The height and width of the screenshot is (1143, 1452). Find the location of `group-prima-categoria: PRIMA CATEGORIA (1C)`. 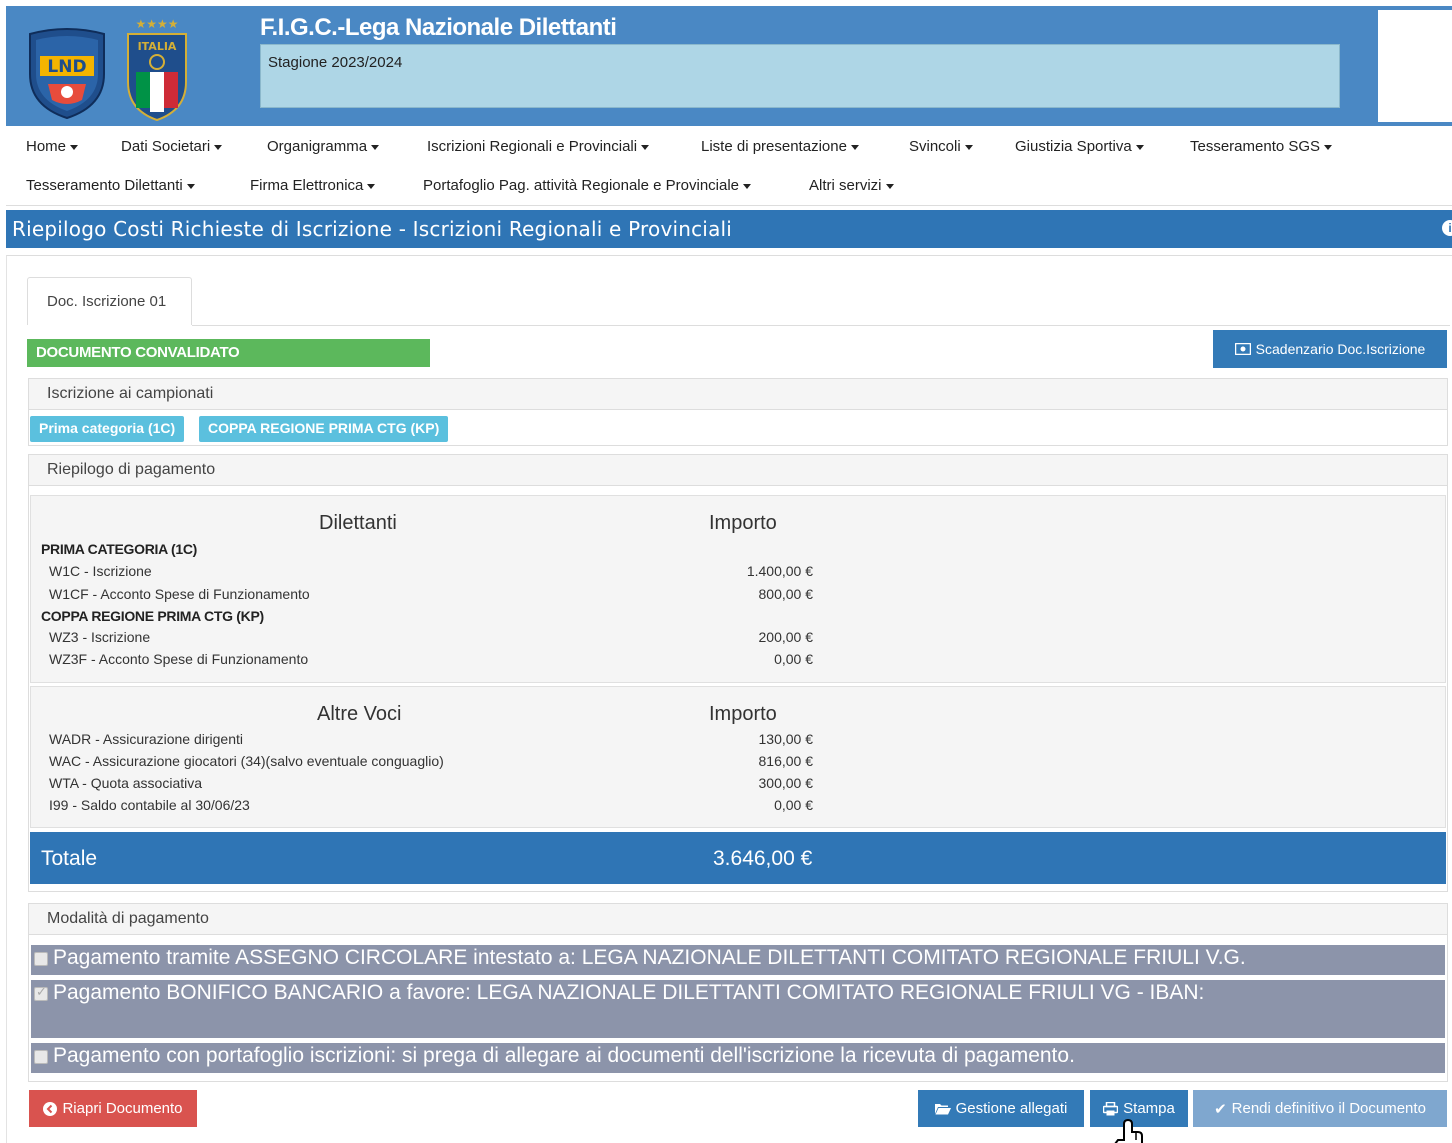

group-prima-categoria: PRIMA CATEGORIA (1C) is located at coordinates (119, 549).